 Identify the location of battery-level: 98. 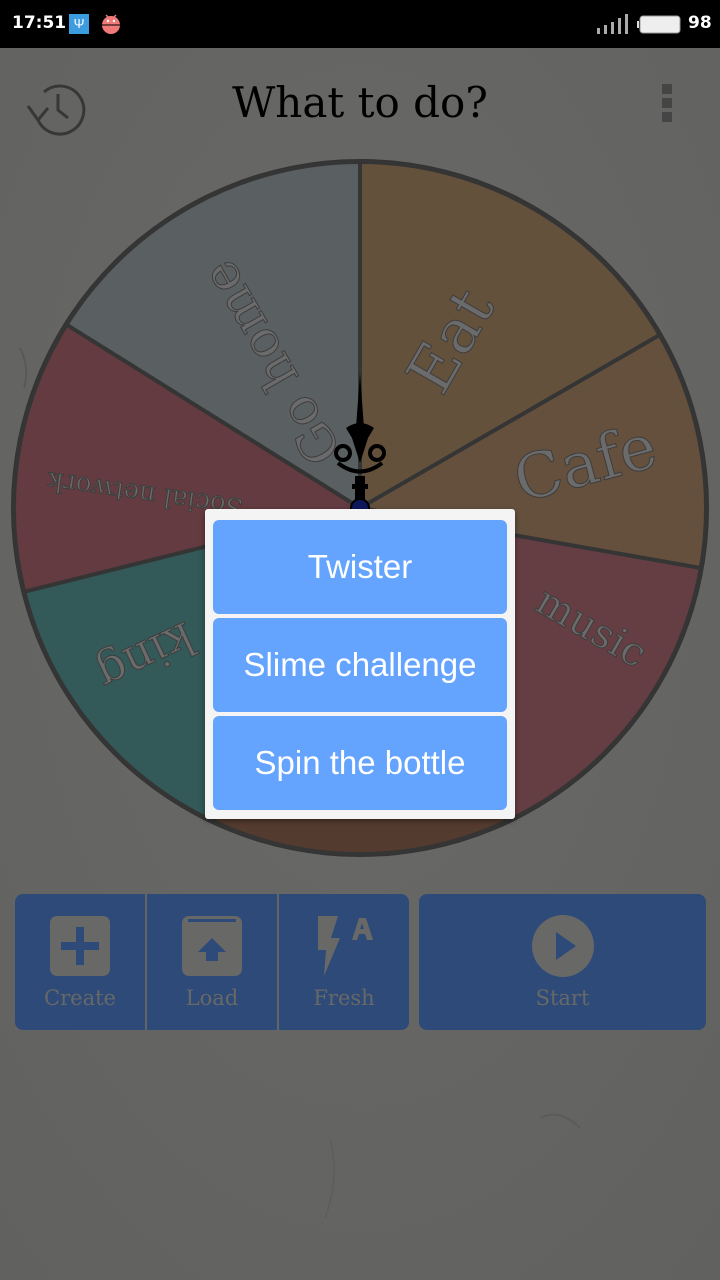
(700, 23).